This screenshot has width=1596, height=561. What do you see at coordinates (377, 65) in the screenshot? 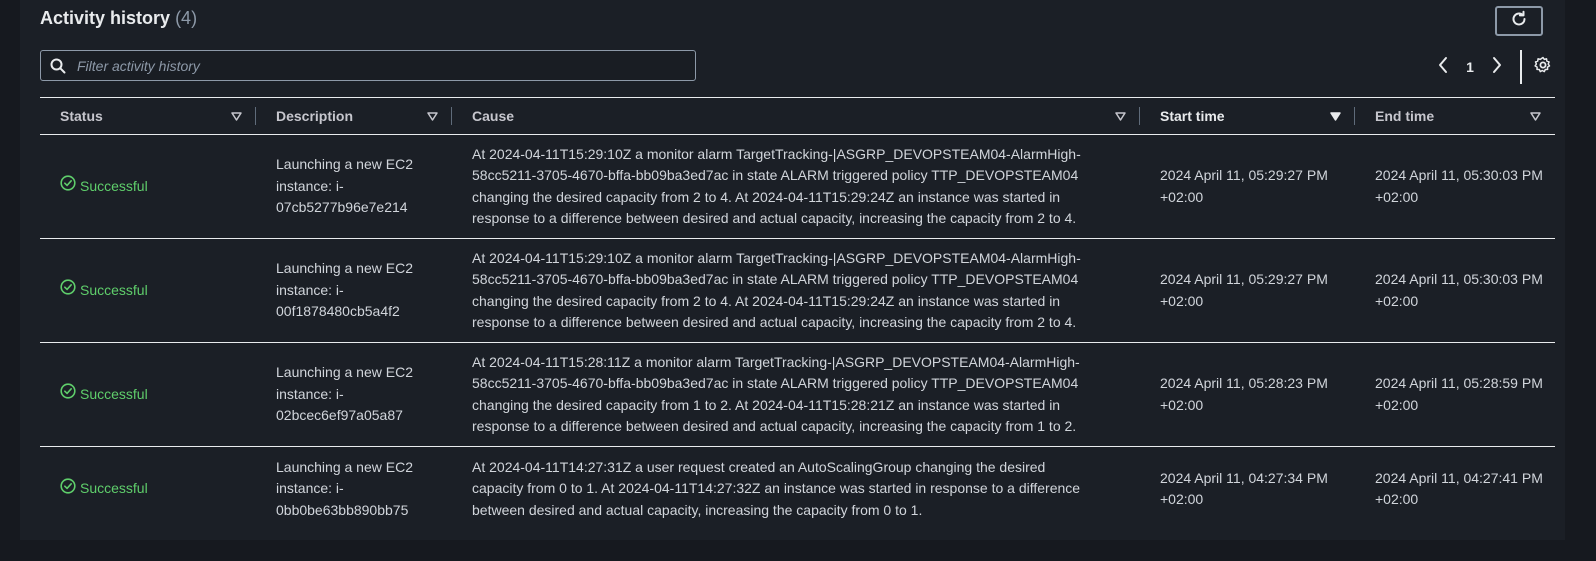
I see `filter-input` at bounding box center [377, 65].